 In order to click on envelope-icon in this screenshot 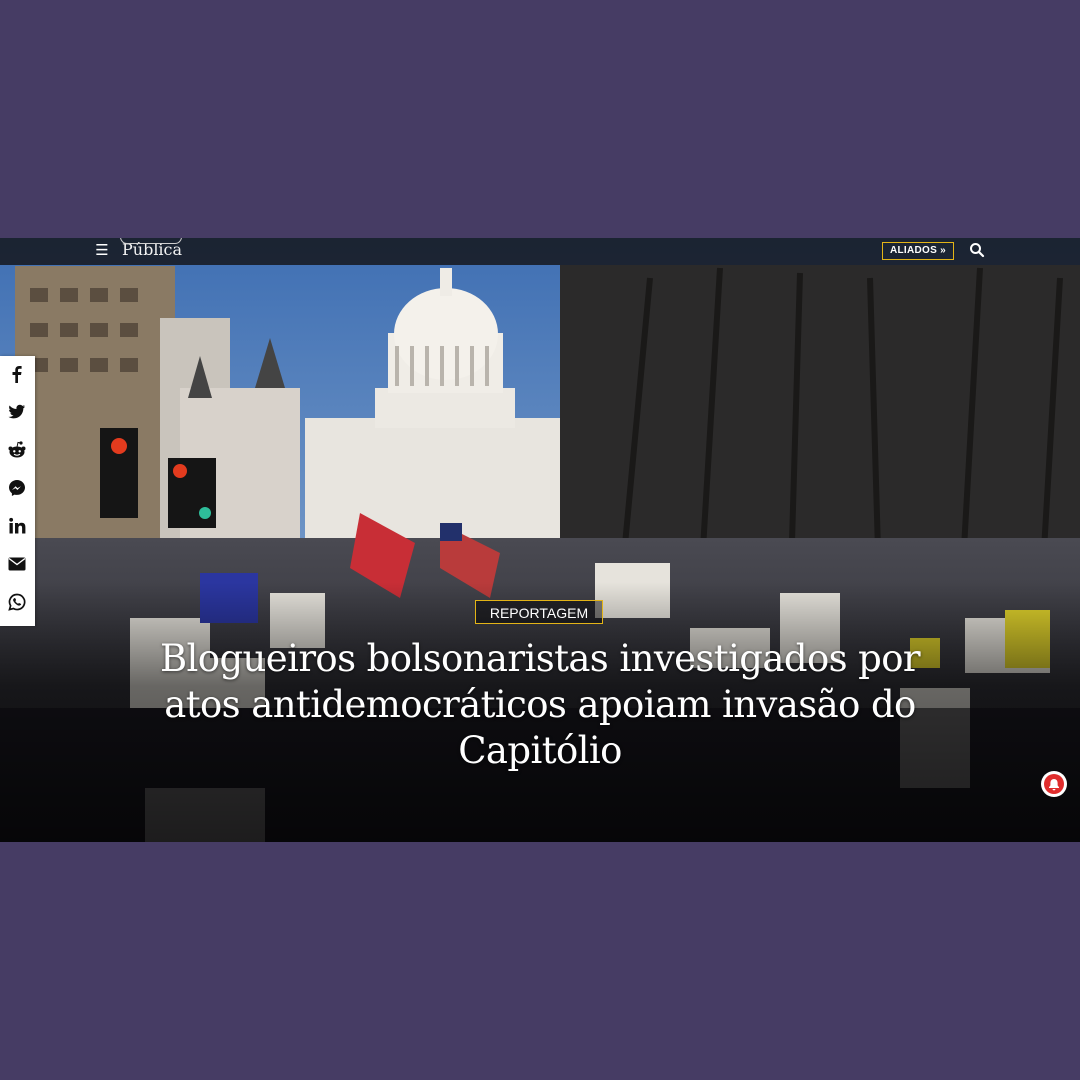, I will do `click(17, 564)`.